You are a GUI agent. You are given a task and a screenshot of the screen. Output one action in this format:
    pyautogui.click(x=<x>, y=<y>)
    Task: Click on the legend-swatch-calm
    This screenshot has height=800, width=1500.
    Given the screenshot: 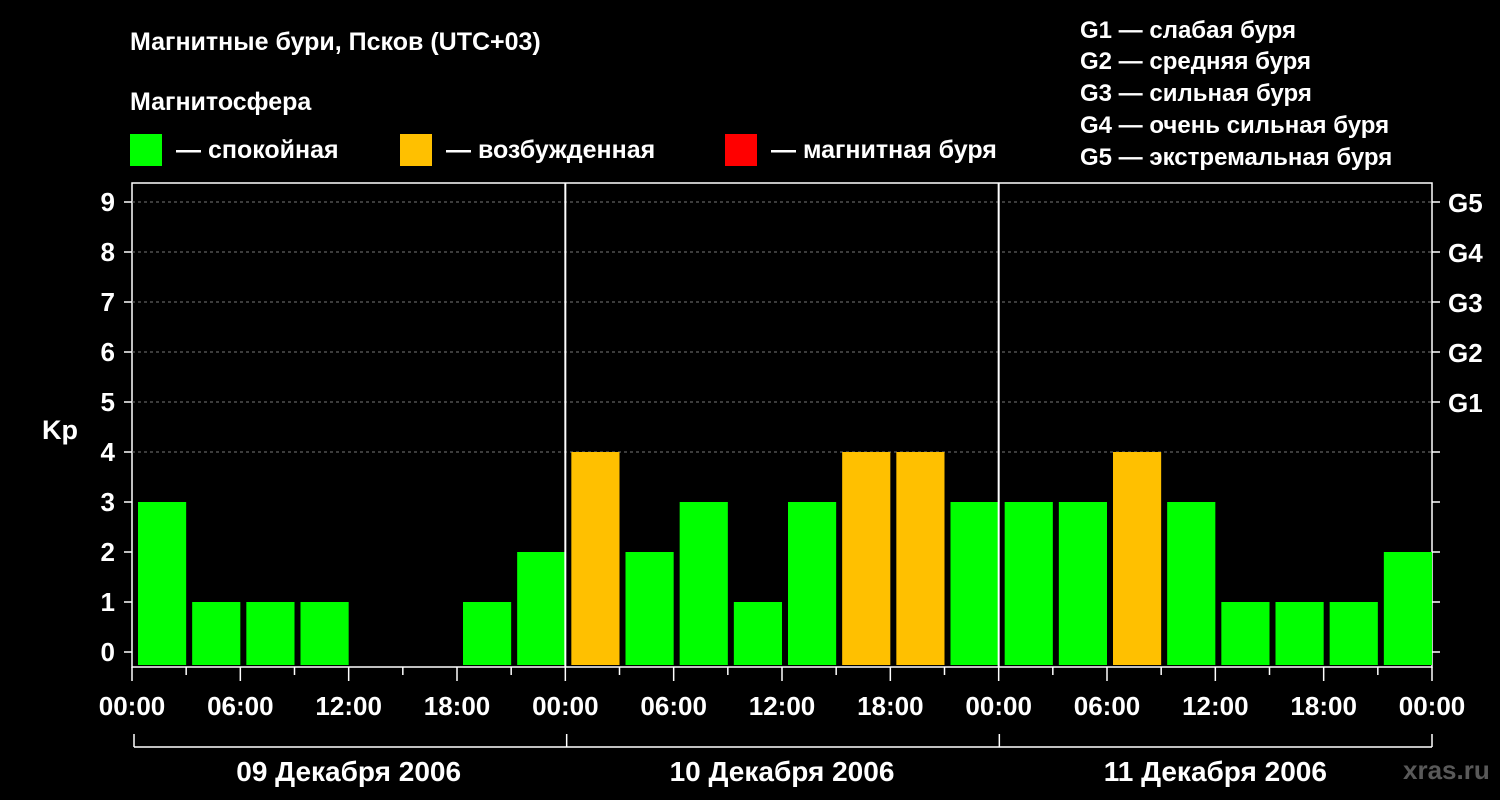 What is the action you would take?
    pyautogui.click(x=146, y=150)
    